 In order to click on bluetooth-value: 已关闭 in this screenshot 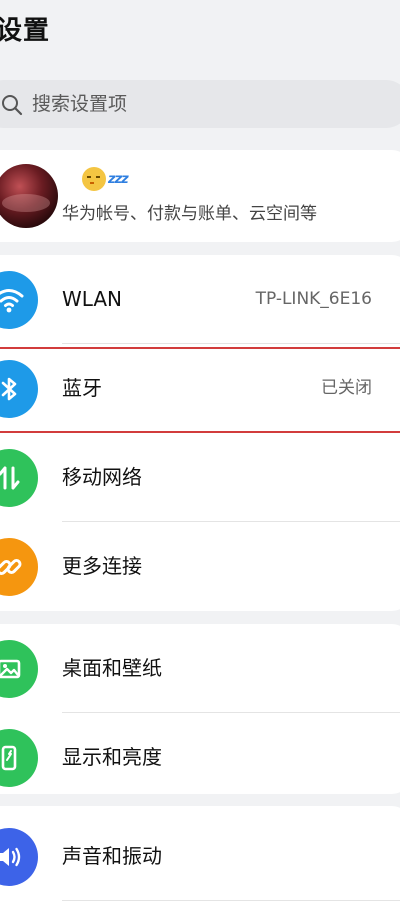, I will do `click(346, 388)`.